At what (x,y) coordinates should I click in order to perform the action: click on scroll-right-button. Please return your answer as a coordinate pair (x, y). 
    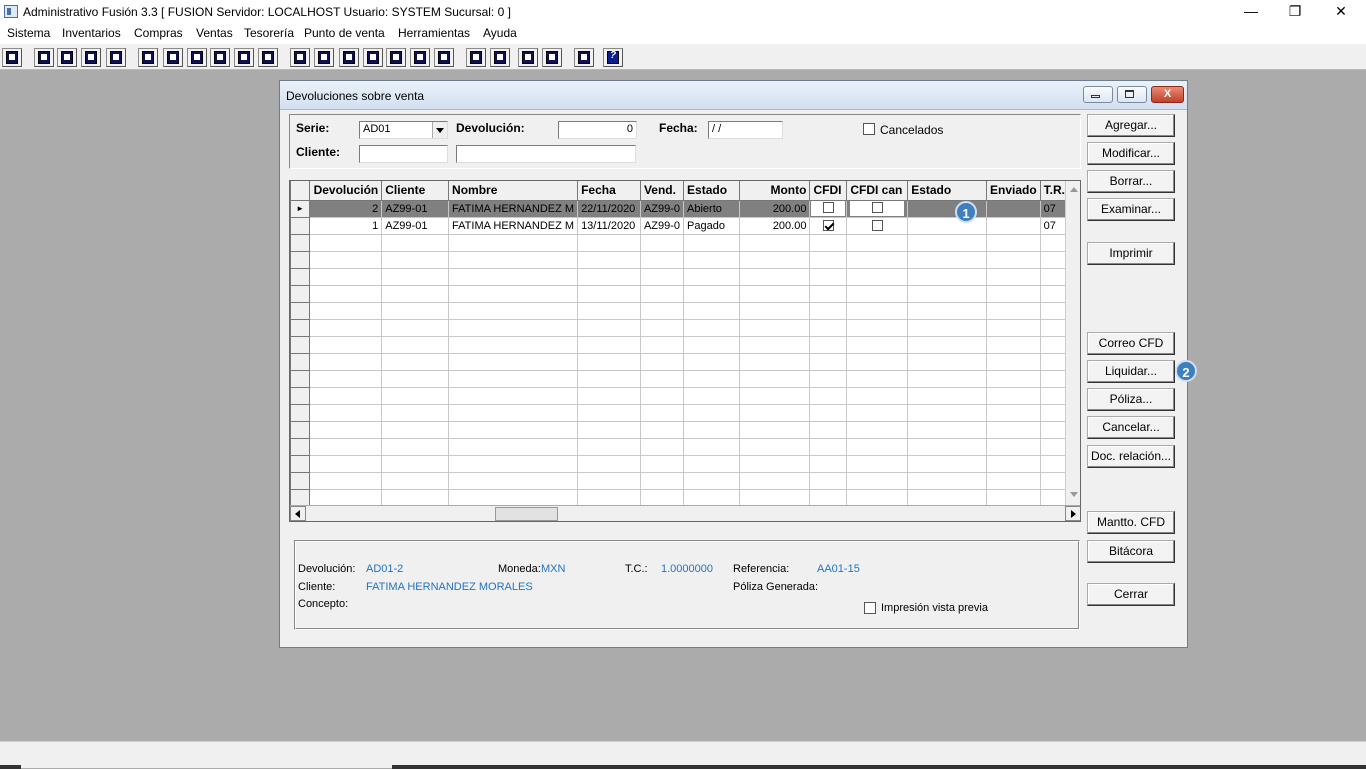
    Looking at the image, I should click on (1072, 513).